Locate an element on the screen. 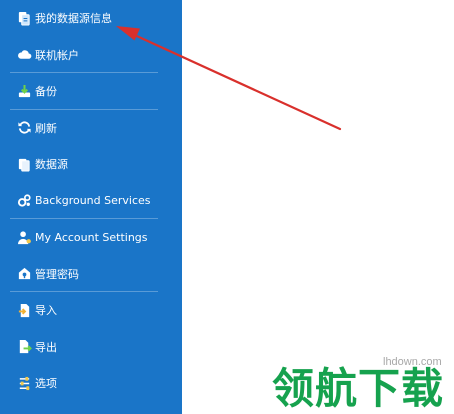  sidebar-item-manage-password: 管理密码 is located at coordinates (91, 274).